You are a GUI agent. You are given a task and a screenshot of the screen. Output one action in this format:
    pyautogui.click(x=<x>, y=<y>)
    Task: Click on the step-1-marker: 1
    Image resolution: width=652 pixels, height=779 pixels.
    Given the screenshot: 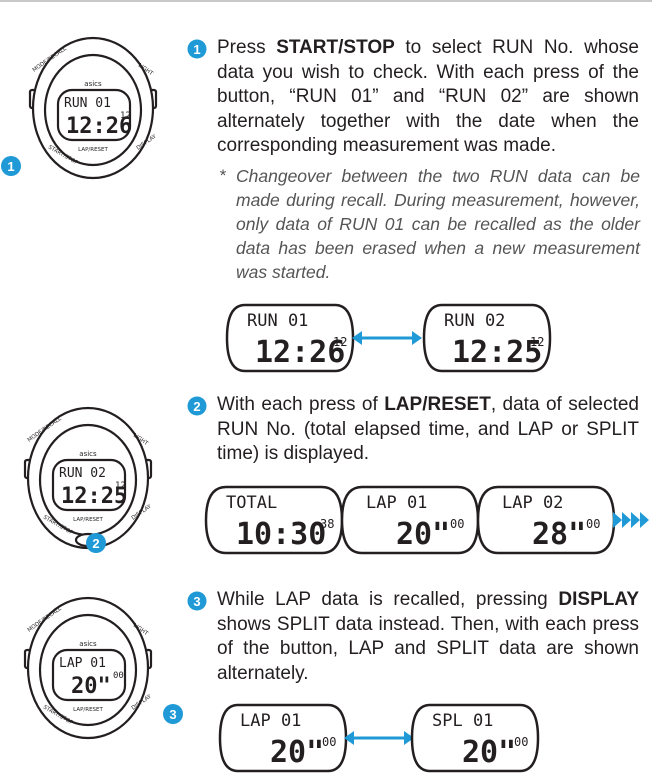 What is the action you would take?
    pyautogui.click(x=197, y=49)
    